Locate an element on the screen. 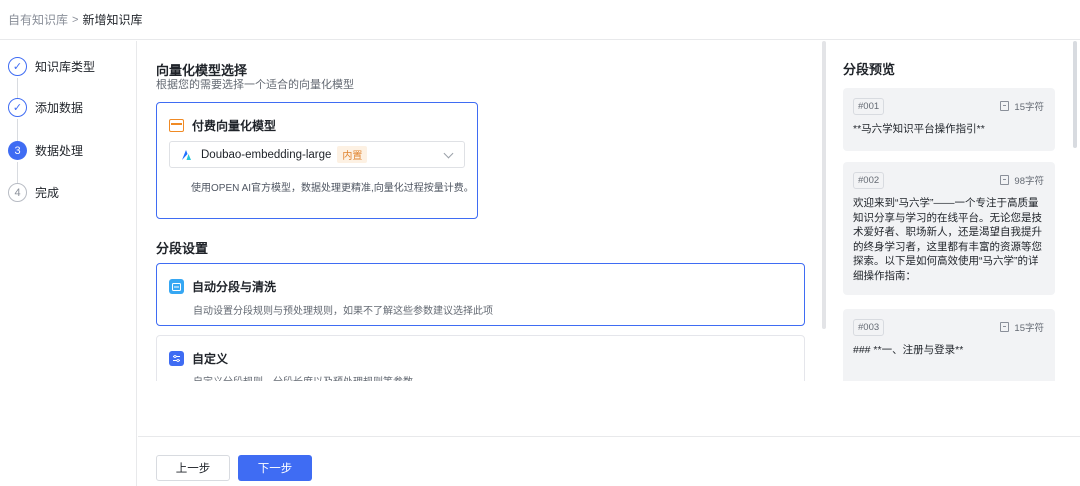  doubao-logo-icon is located at coordinates (186, 154).